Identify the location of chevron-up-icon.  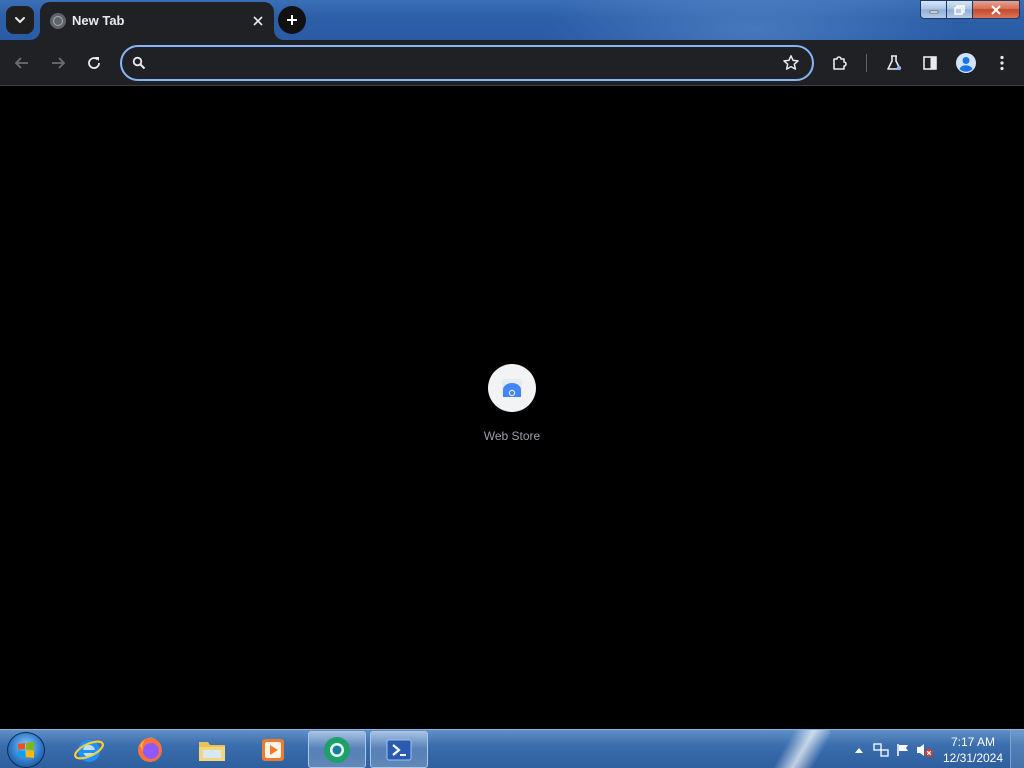
(859, 750).